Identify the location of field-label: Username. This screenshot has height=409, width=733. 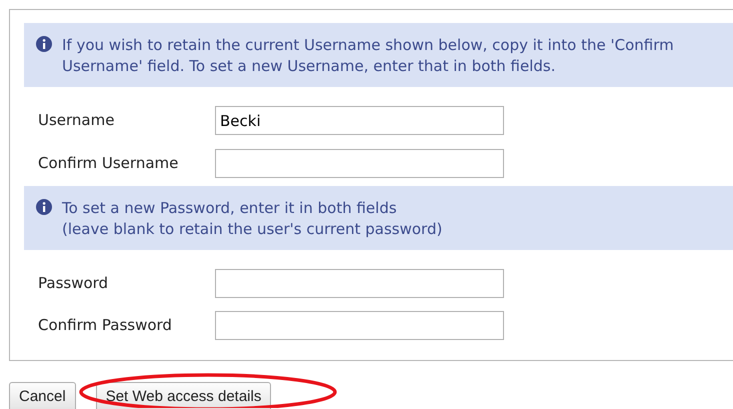
(76, 121).